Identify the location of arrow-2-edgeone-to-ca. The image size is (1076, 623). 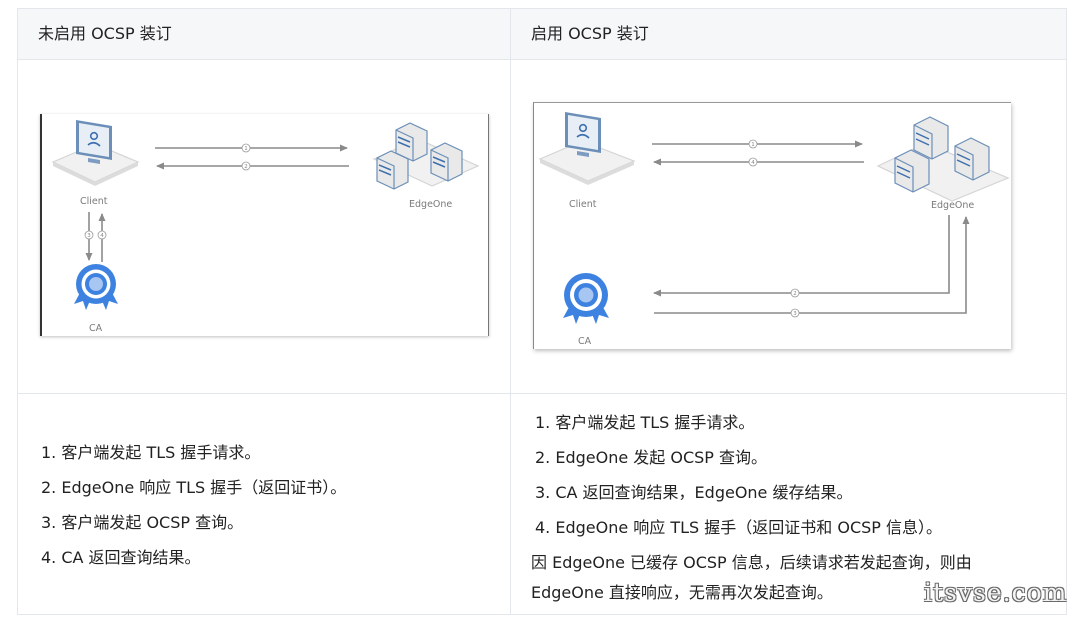
(801, 256).